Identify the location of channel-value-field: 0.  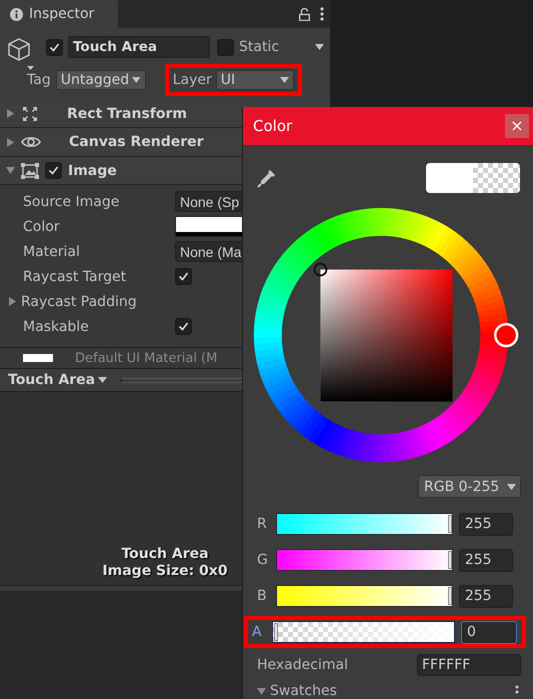
(489, 632).